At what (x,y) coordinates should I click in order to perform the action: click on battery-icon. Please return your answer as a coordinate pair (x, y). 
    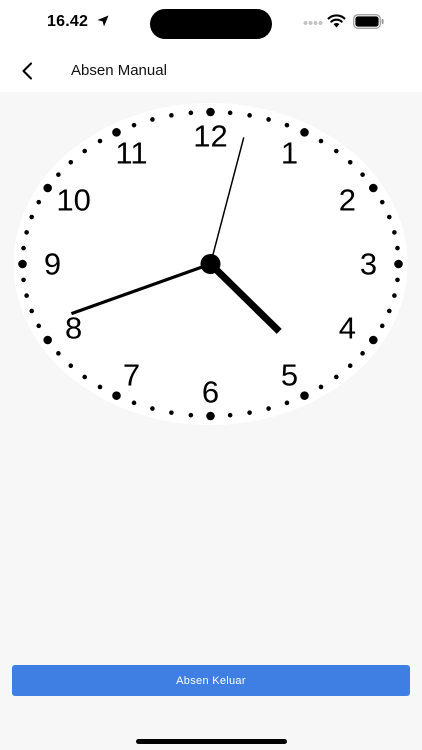
    Looking at the image, I should click on (368, 21).